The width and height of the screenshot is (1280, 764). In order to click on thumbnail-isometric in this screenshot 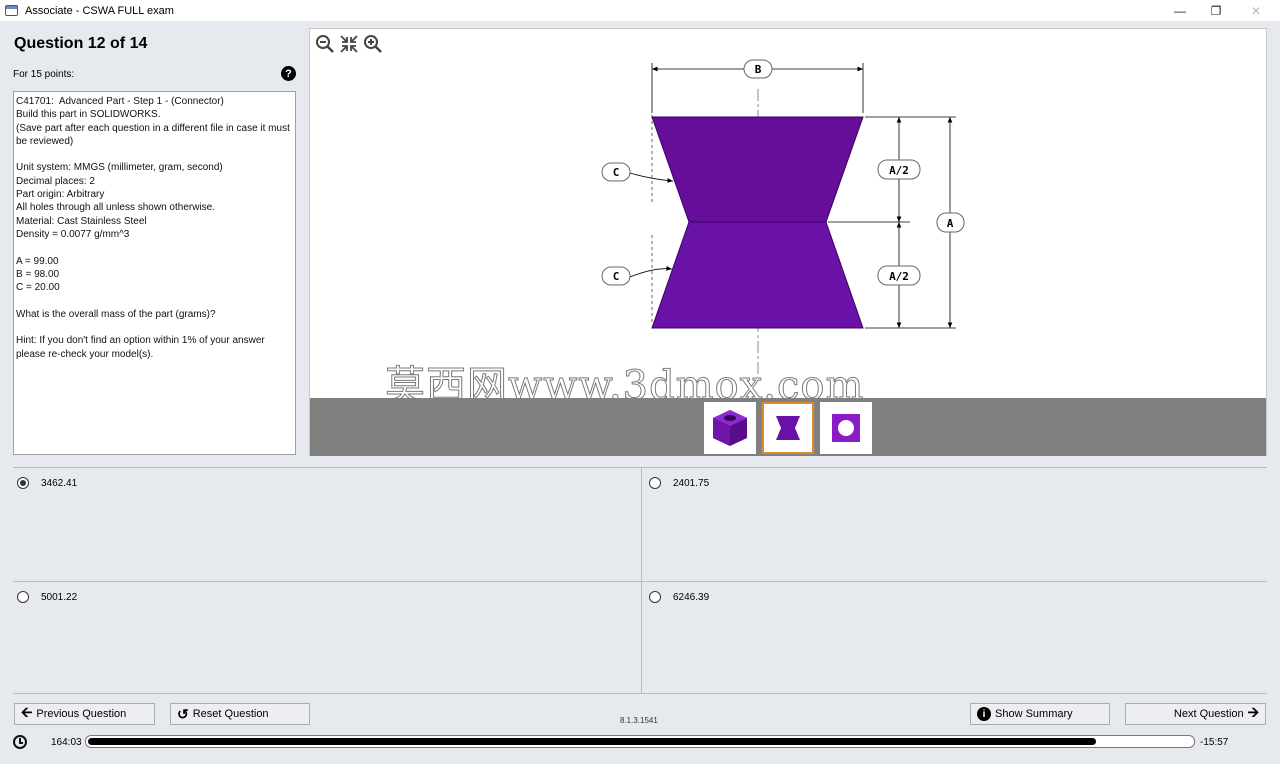, I will do `click(730, 428)`.